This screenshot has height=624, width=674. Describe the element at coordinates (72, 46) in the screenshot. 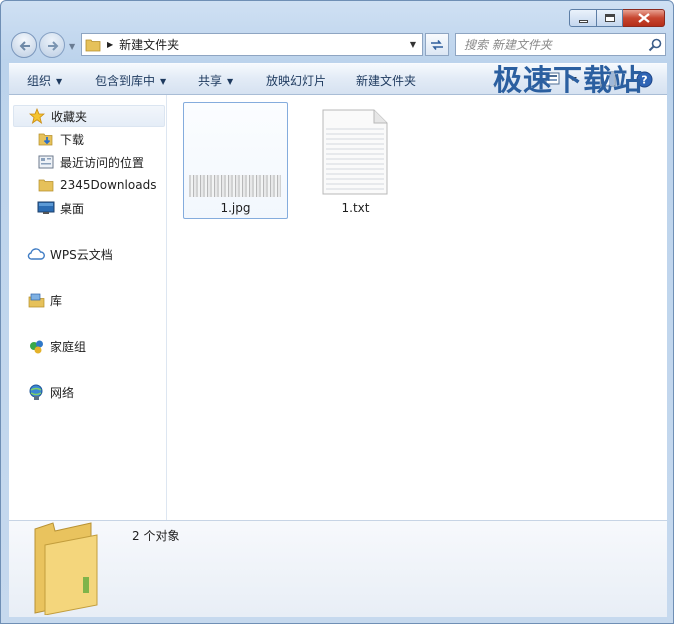

I see `recent-pages-dropdown: ▼` at that location.